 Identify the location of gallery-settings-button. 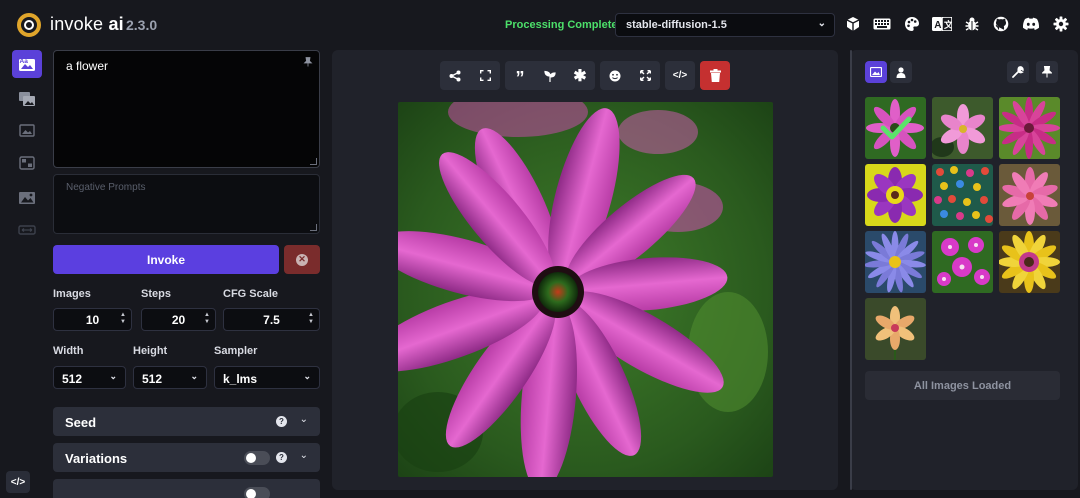
(1018, 72).